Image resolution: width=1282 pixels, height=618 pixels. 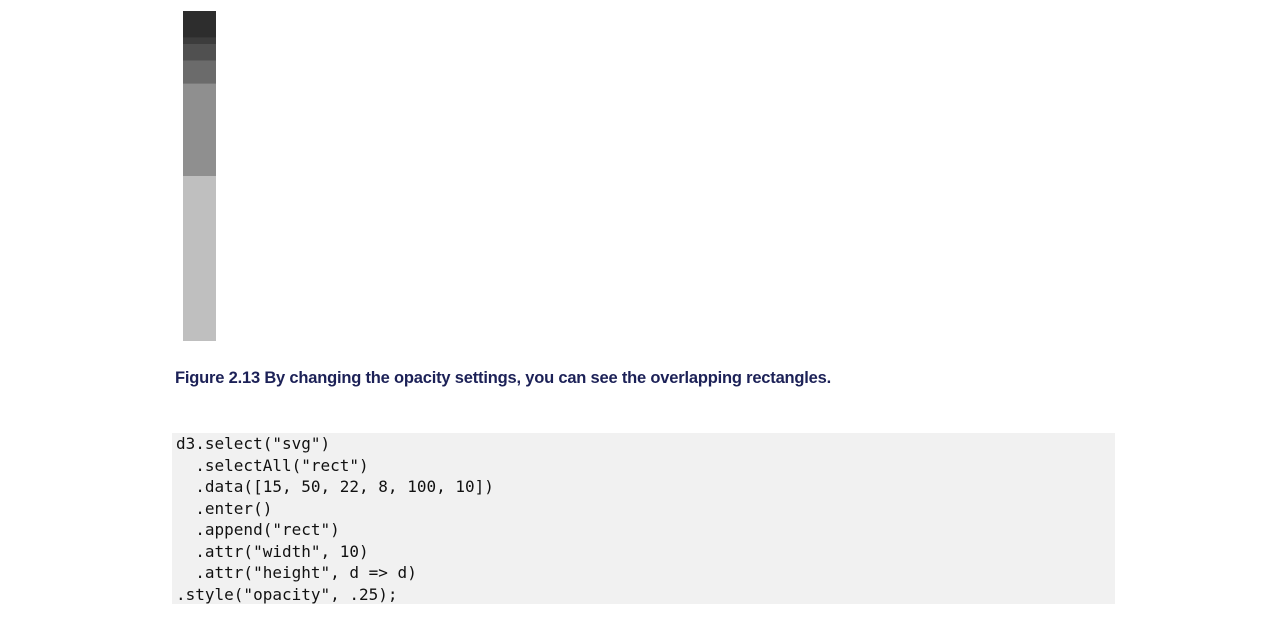 What do you see at coordinates (335, 486) in the screenshot?
I see `code-line: .data([15, 50, 22, 8, 100, 10])` at bounding box center [335, 486].